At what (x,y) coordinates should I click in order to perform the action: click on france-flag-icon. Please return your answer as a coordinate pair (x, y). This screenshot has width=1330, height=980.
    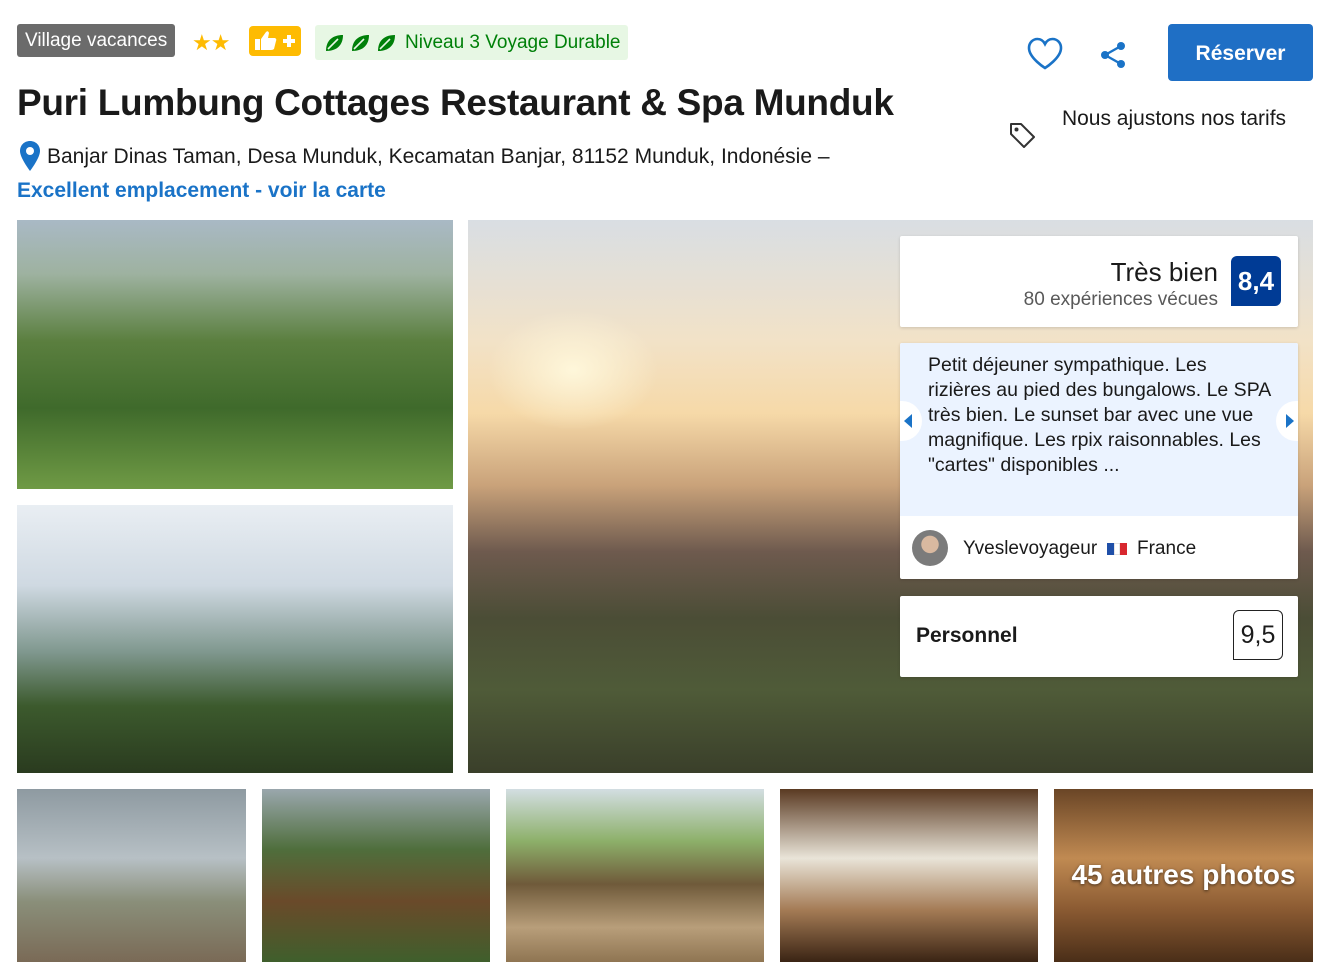
    Looking at the image, I should click on (1117, 549).